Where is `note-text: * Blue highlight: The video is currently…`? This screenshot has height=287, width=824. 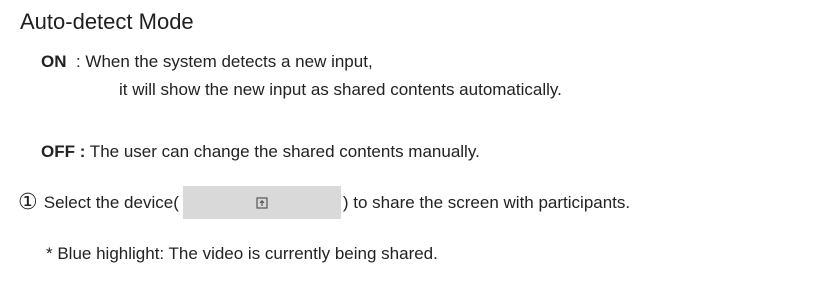
note-text: * Blue highlight: The video is currently… is located at coordinates (242, 253).